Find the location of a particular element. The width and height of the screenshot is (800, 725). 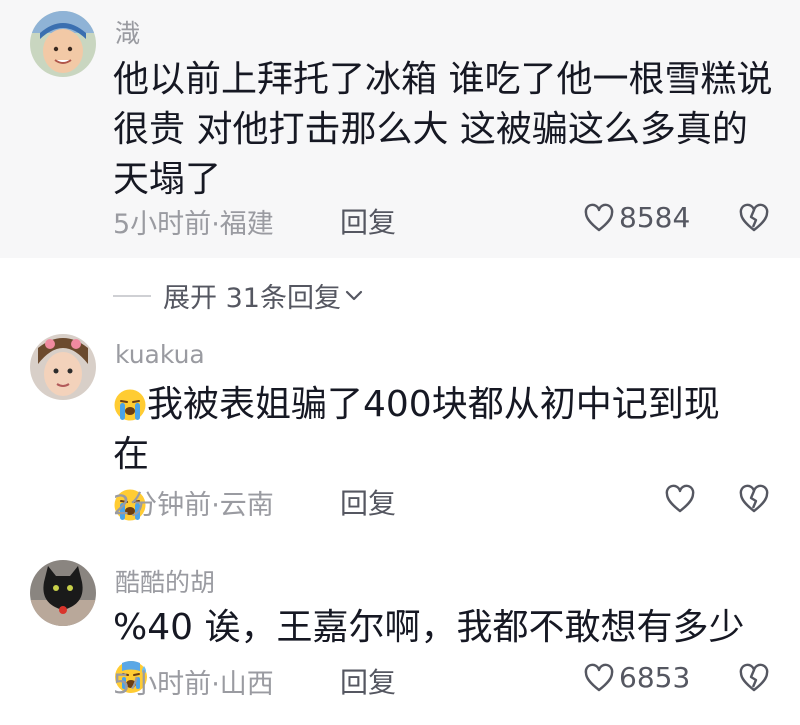

like-button: 8584 is located at coordinates (636, 217).